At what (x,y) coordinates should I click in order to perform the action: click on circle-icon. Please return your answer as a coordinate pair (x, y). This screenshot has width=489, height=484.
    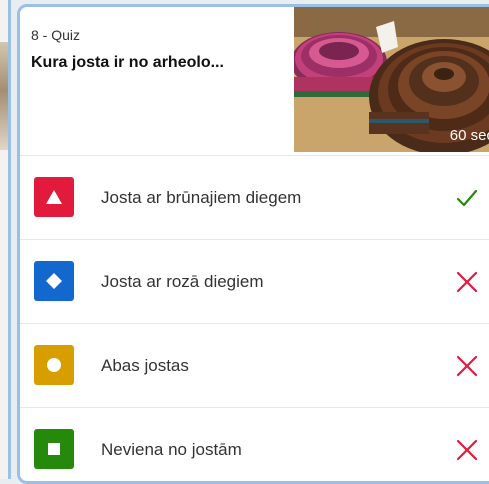
    Looking at the image, I should click on (54, 365).